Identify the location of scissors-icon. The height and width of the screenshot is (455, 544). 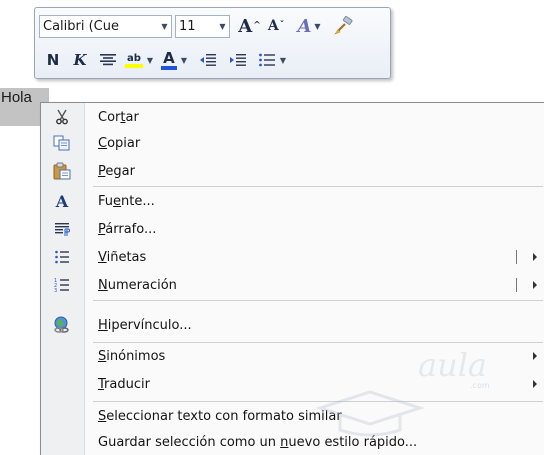
(62, 117).